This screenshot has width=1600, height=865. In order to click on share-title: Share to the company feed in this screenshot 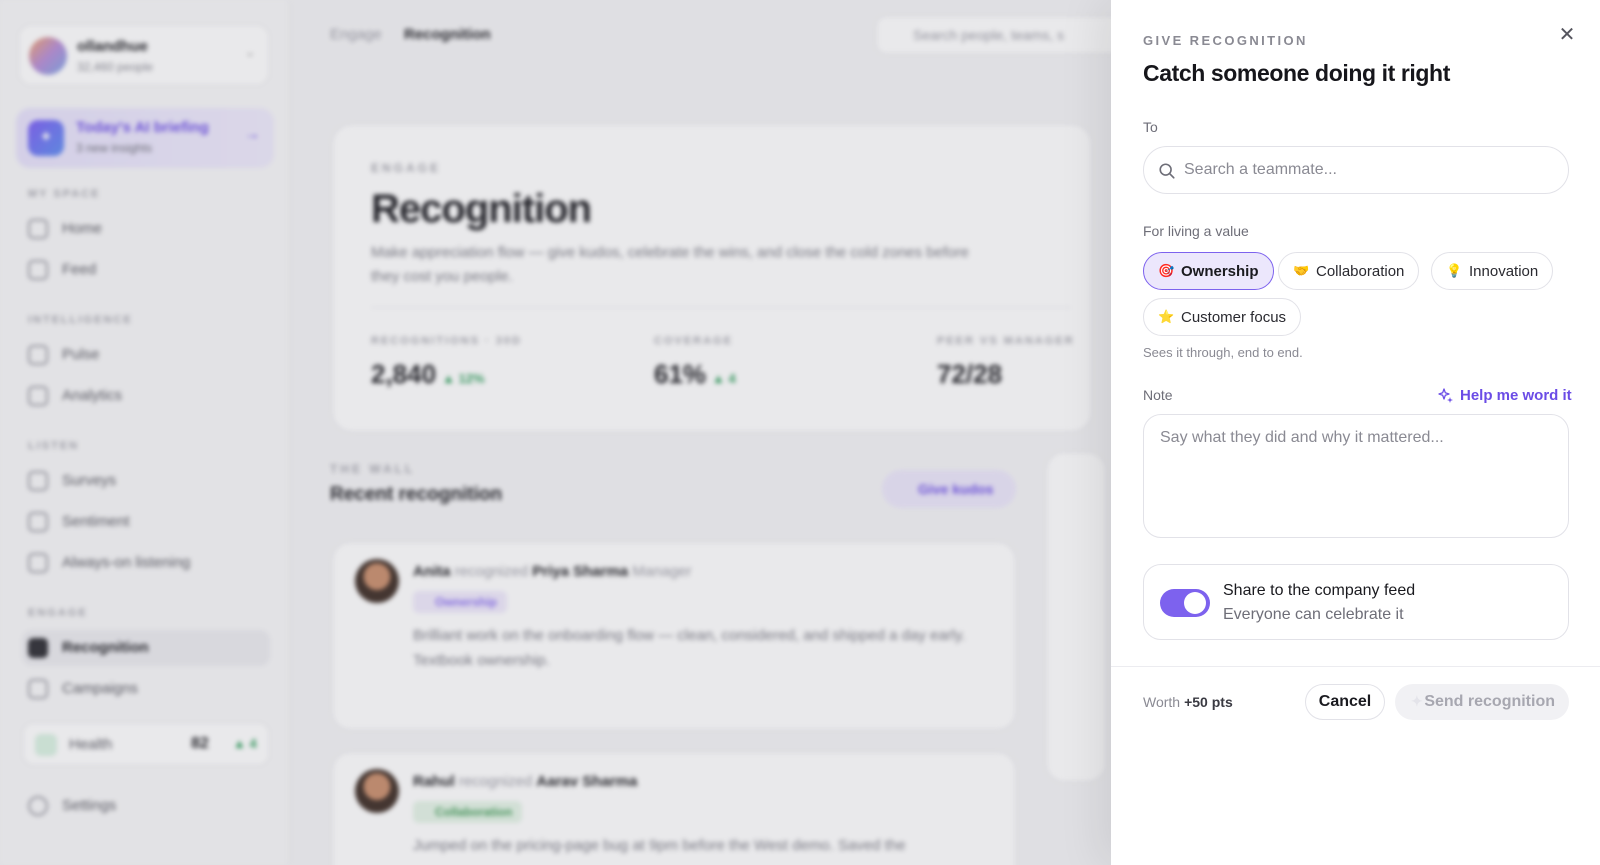, I will do `click(1319, 590)`.